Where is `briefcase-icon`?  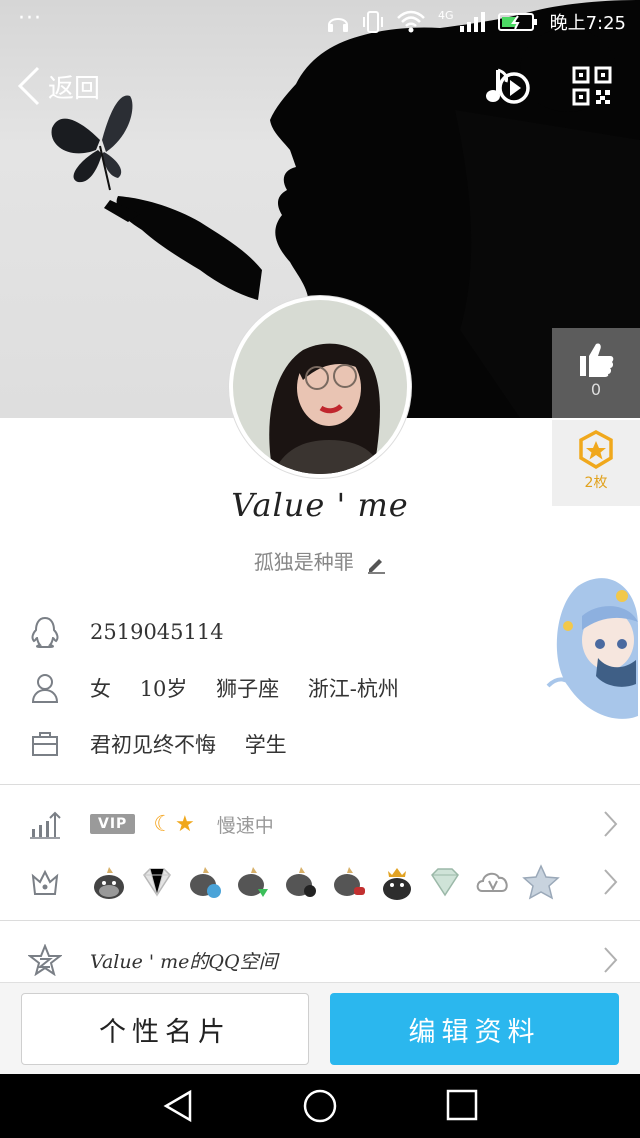 briefcase-icon is located at coordinates (45, 744).